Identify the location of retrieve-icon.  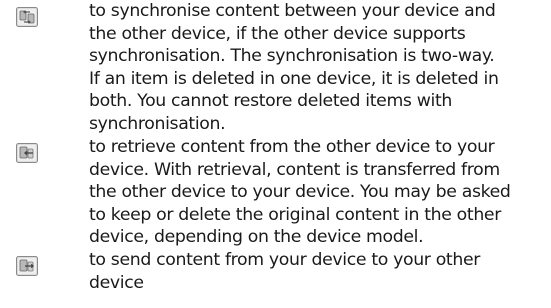
(27, 153).